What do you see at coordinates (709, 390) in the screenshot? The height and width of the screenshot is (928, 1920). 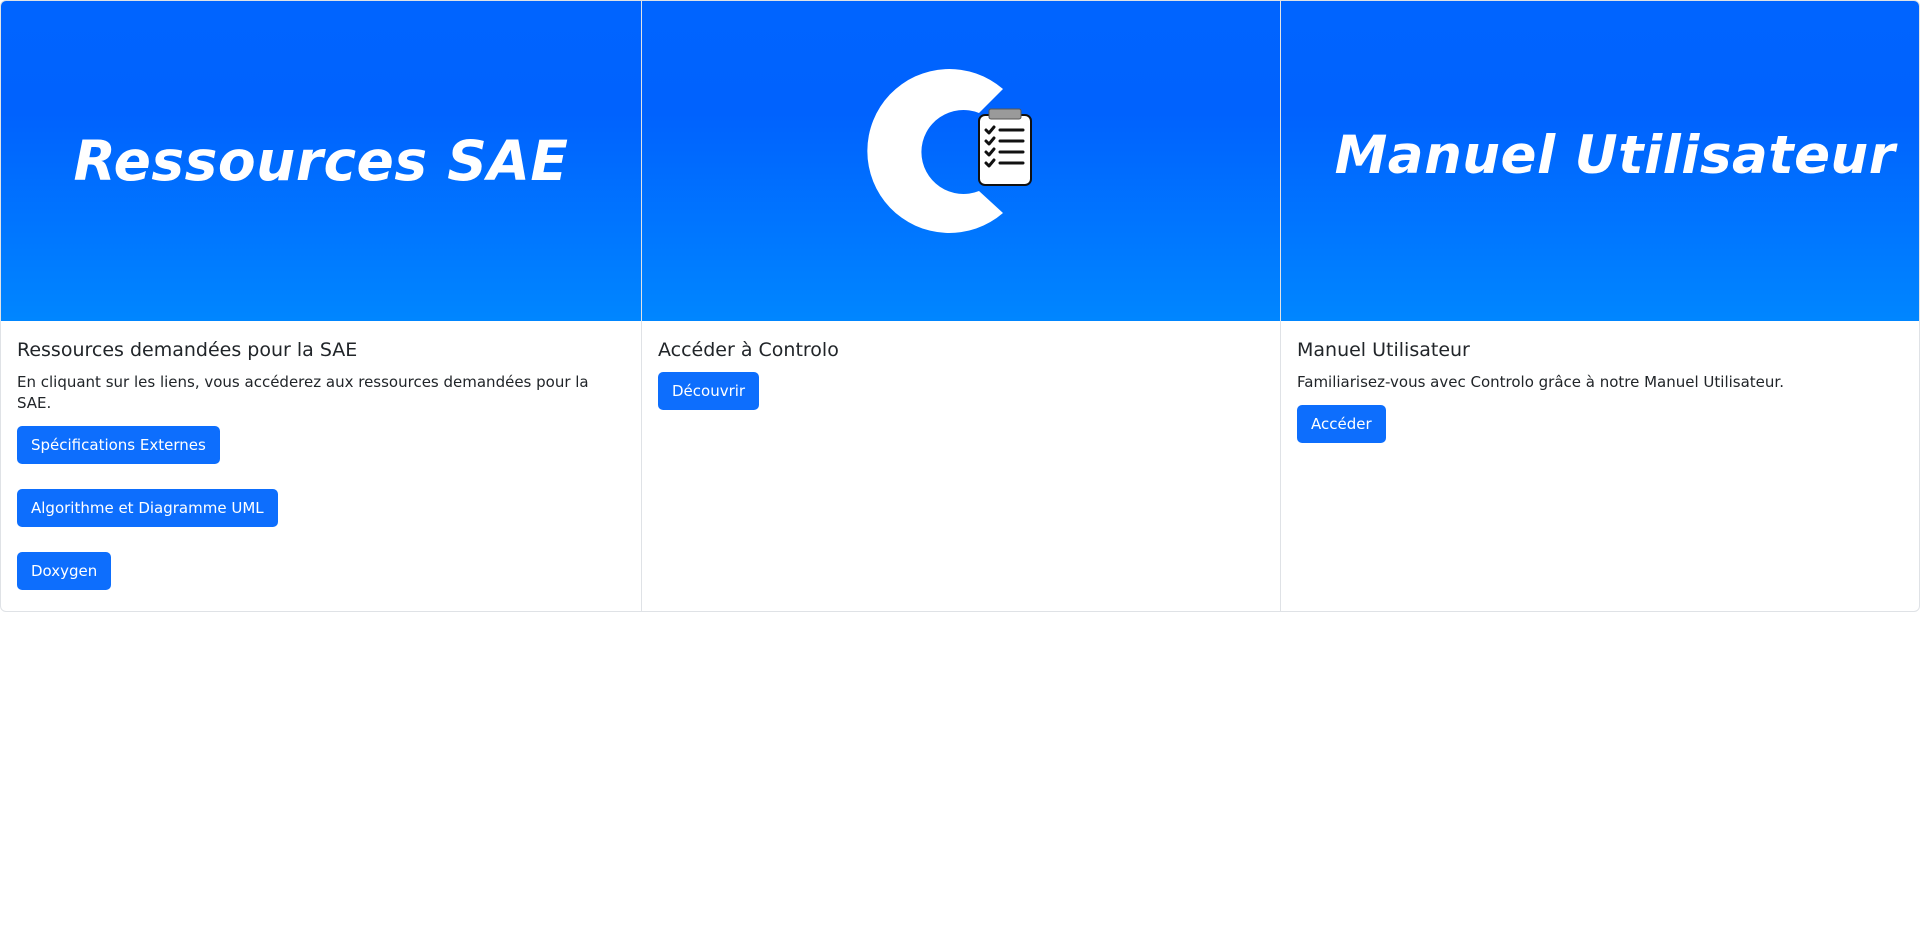 I see `decouvrir-button: Découvrir` at bounding box center [709, 390].